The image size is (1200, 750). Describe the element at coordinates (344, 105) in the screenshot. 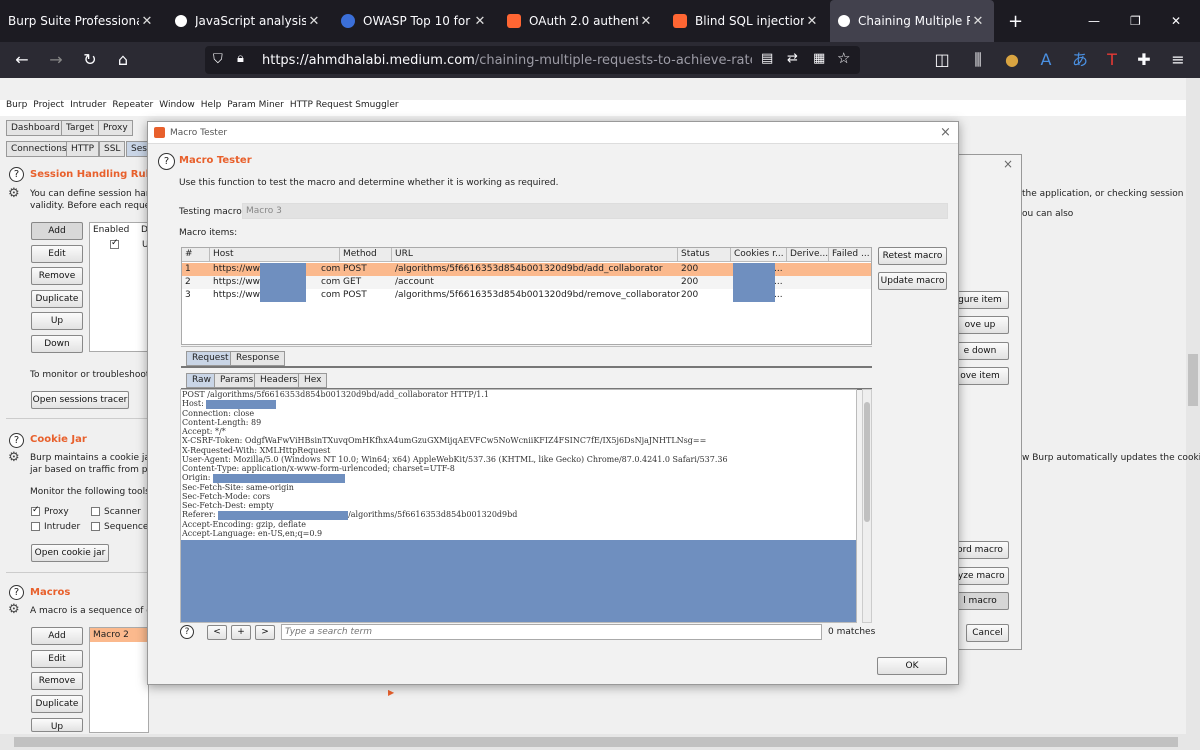

I see `menu-http-request-smuggler: HTTP Request Smuggler` at that location.